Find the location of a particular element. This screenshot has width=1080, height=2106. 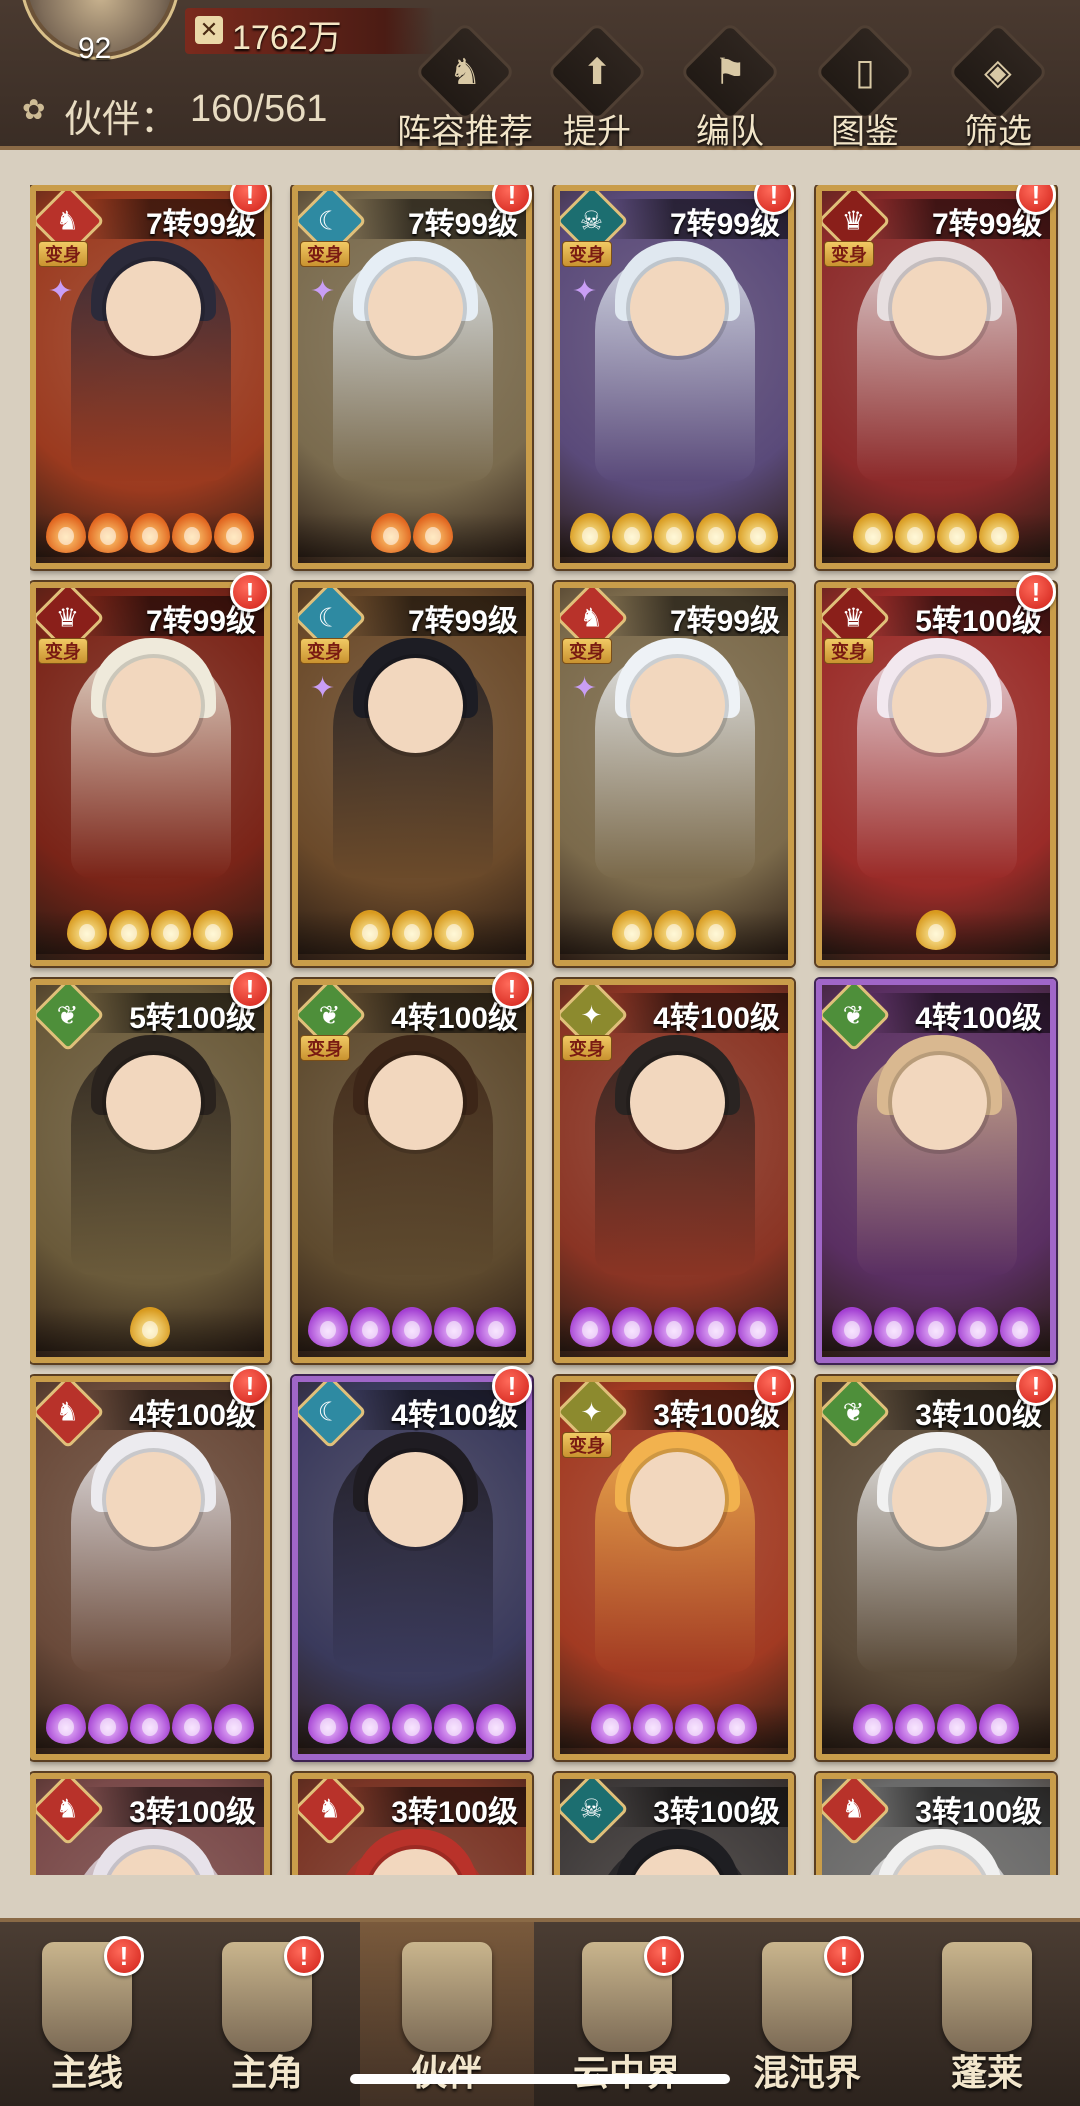

formation-recommend-button: ♞ 阵容推荐 is located at coordinates (465, 86).